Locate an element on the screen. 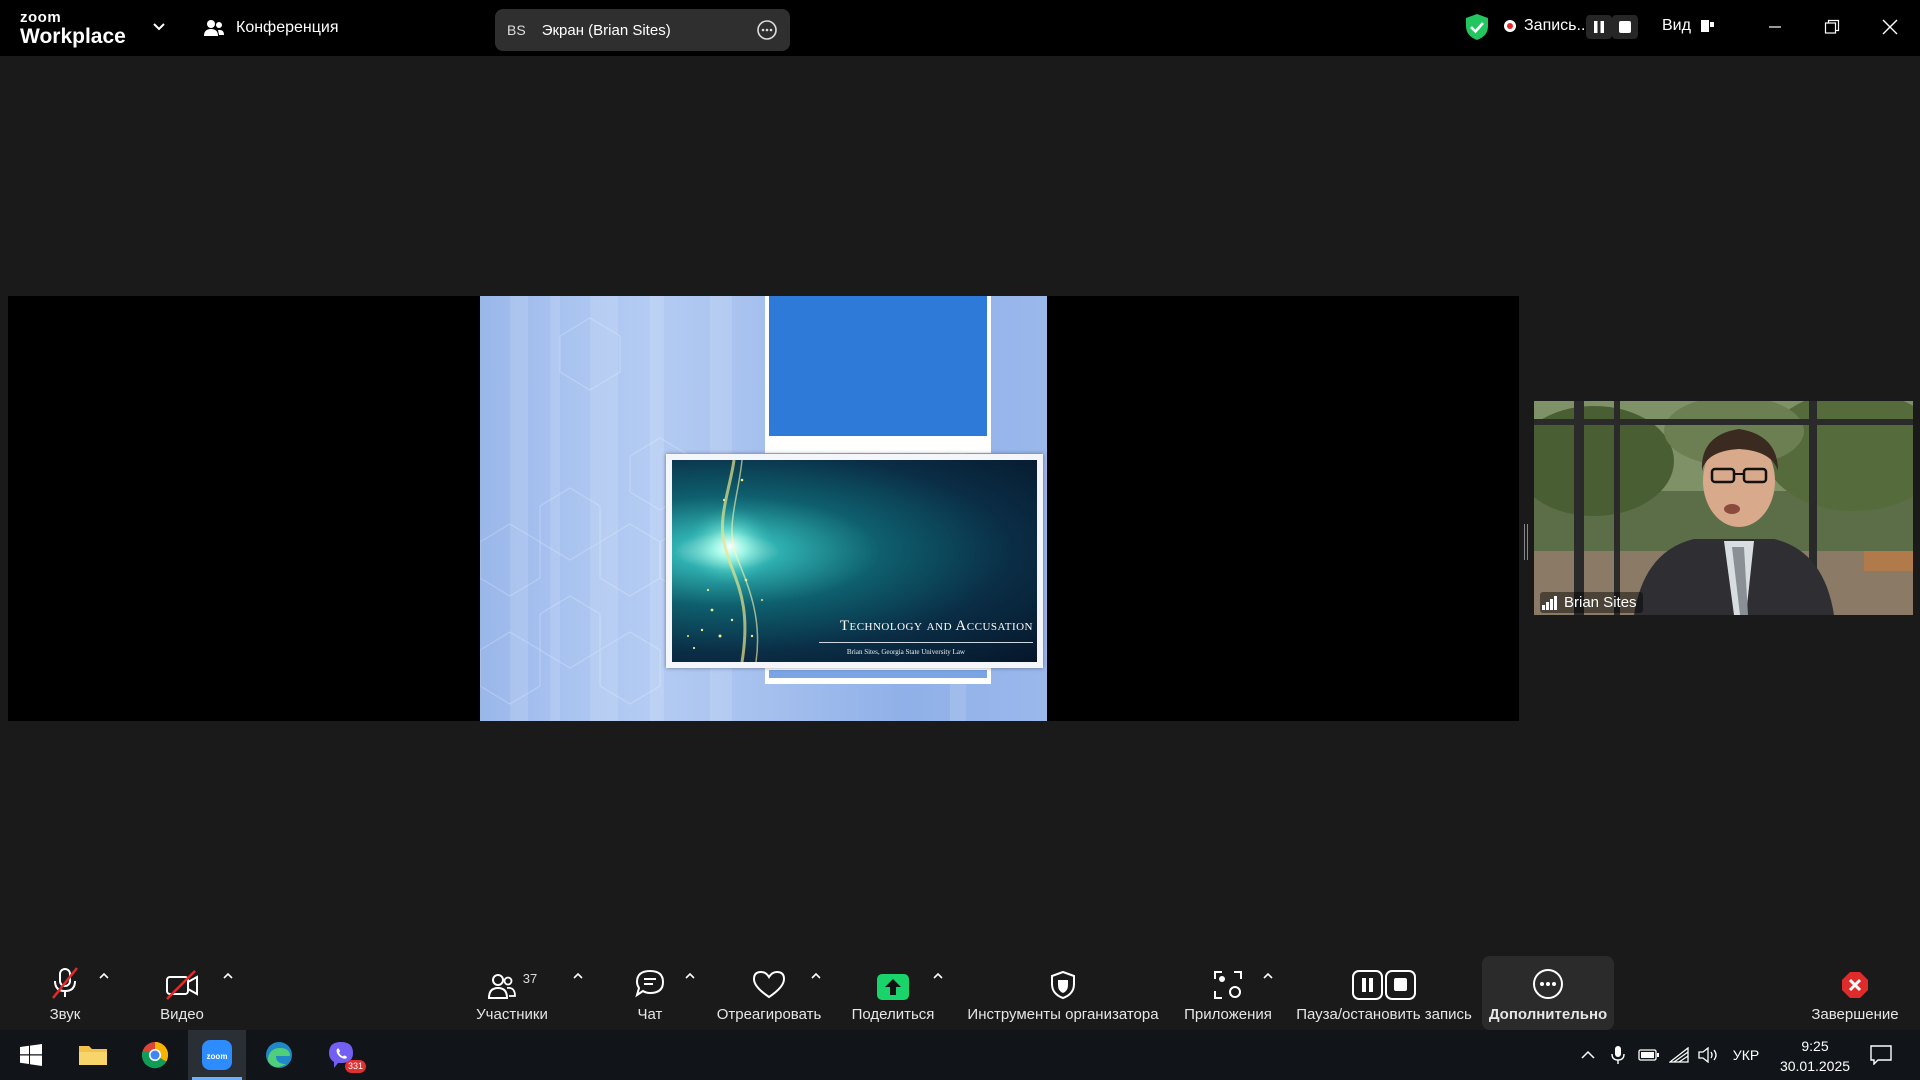 The height and width of the screenshot is (1080, 1920). video-button: Видео is located at coordinates (182, 993).